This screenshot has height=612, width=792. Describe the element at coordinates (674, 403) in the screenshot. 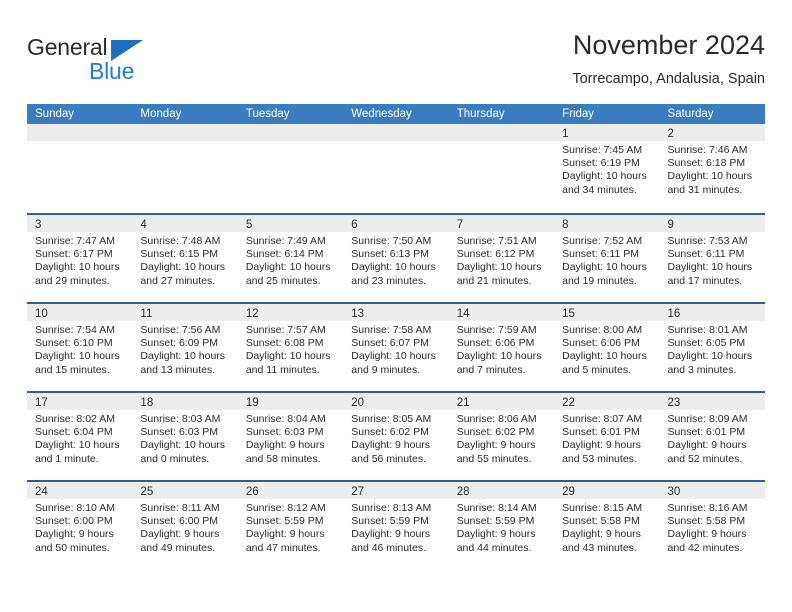

I see `day-number: 23` at that location.